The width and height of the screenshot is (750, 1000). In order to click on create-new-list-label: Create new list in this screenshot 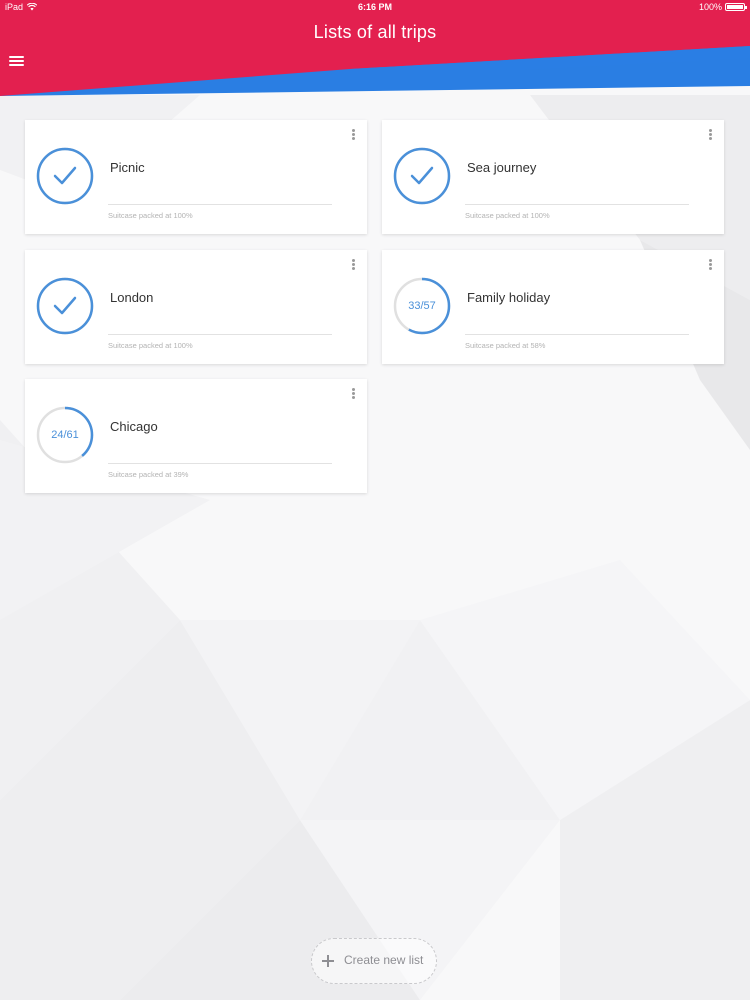, I will do `click(384, 960)`.